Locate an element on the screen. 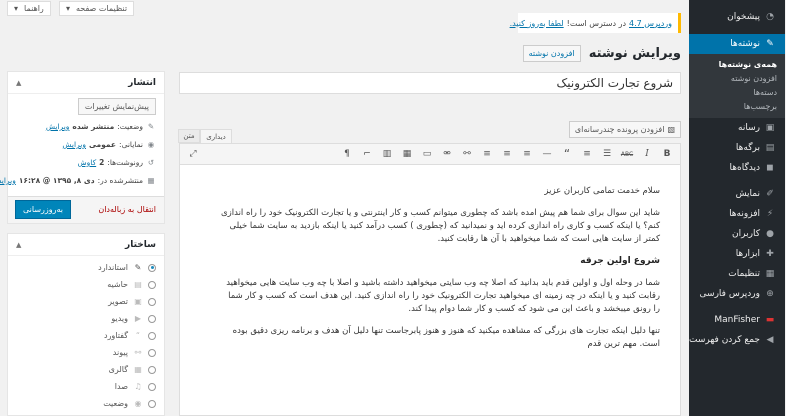 The width and height of the screenshot is (786, 416). add-media-button: ▧ افزودن پرونده چندرسانه‌ای is located at coordinates (625, 129).